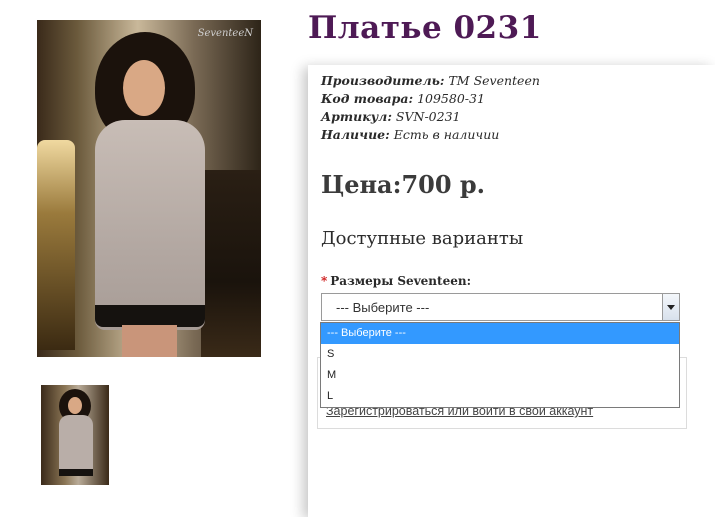  What do you see at coordinates (500, 396) in the screenshot?
I see `size-option-l: L` at bounding box center [500, 396].